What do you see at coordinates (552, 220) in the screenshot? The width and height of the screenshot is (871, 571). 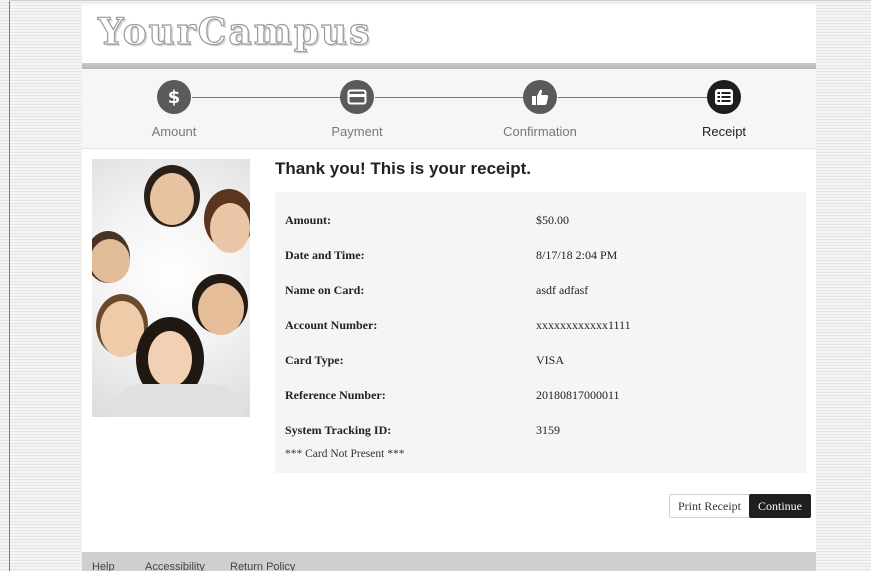 I see `row-value: $50.00` at bounding box center [552, 220].